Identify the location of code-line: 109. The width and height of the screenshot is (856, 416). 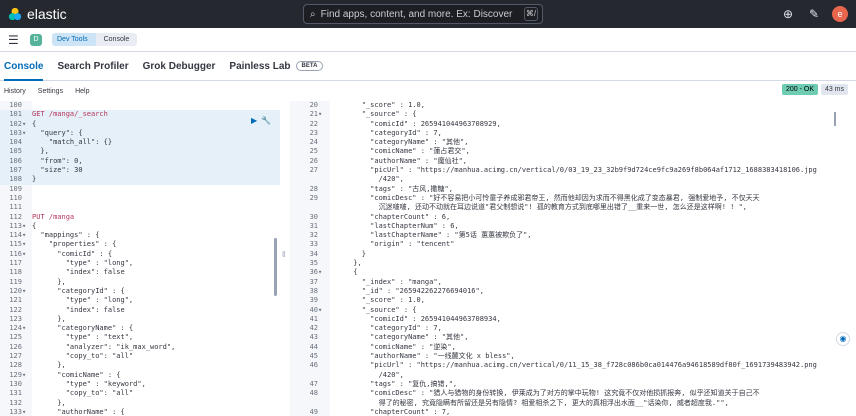
(140, 189).